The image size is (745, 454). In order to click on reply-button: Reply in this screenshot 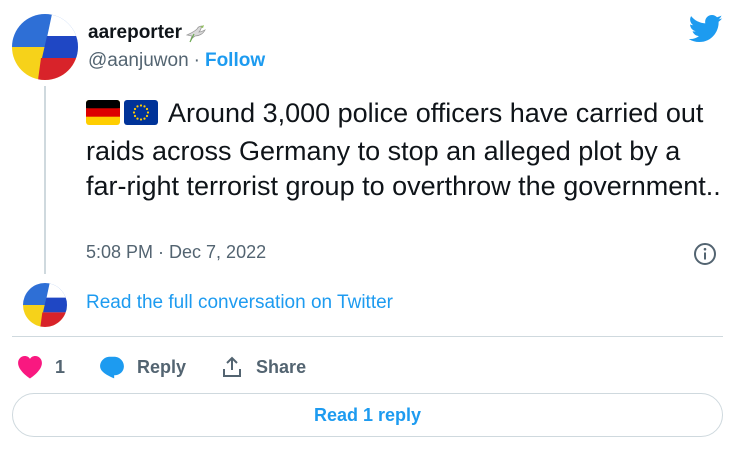, I will do `click(142, 367)`.